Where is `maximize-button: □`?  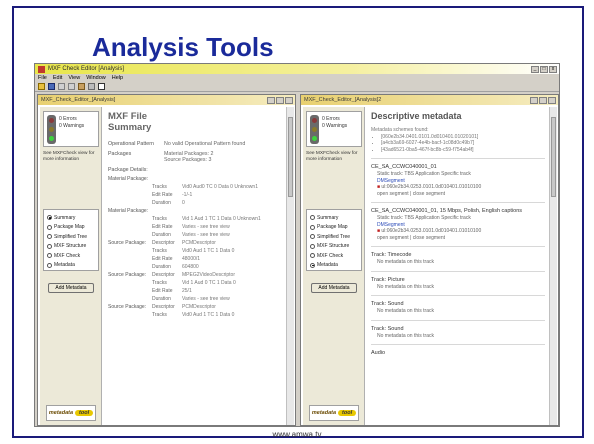 maximize-button: □ is located at coordinates (544, 69).